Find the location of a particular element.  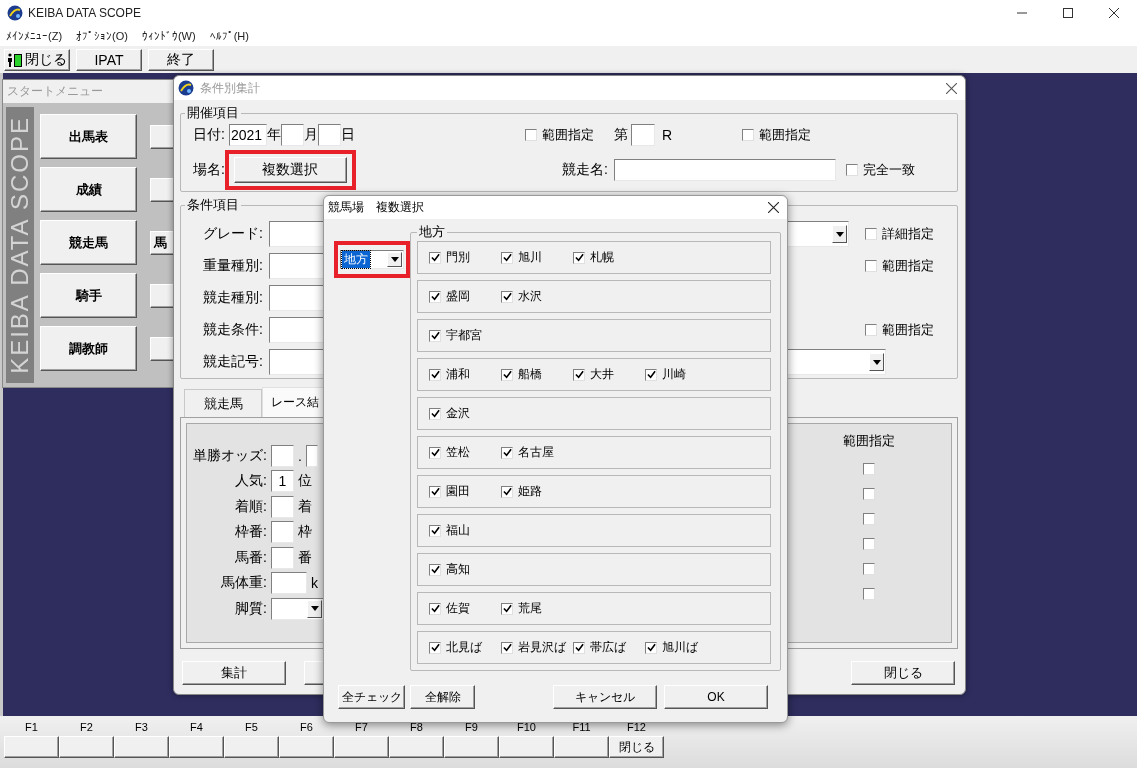

app-logo-icon is located at coordinates (15, 12).